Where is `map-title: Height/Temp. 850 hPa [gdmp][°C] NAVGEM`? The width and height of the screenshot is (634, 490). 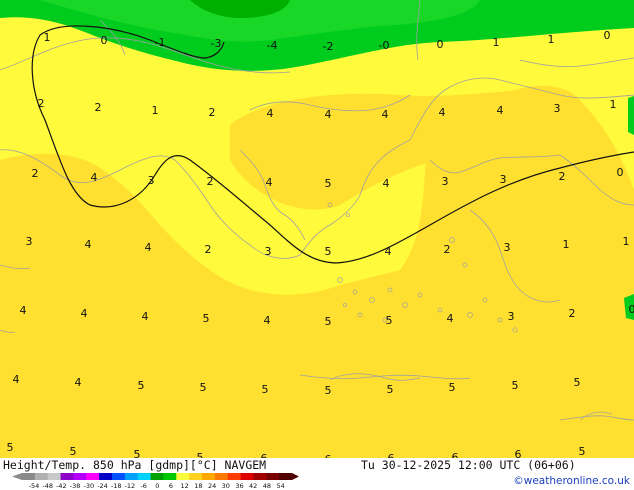 map-title: Height/Temp. 850 hPa [gdmp][°C] NAVGEM is located at coordinates (135, 465).